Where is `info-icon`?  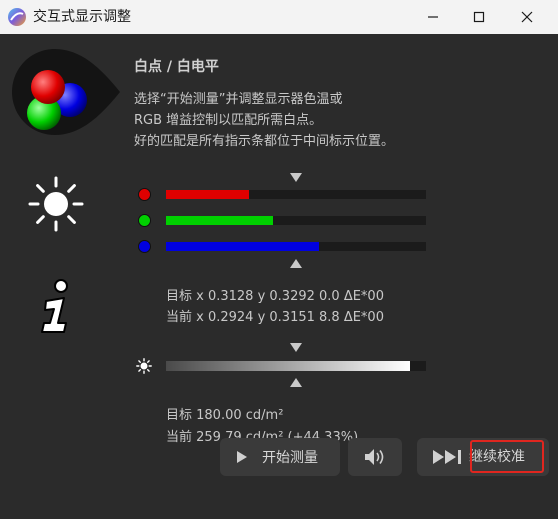
info-icon is located at coordinates (54, 306).